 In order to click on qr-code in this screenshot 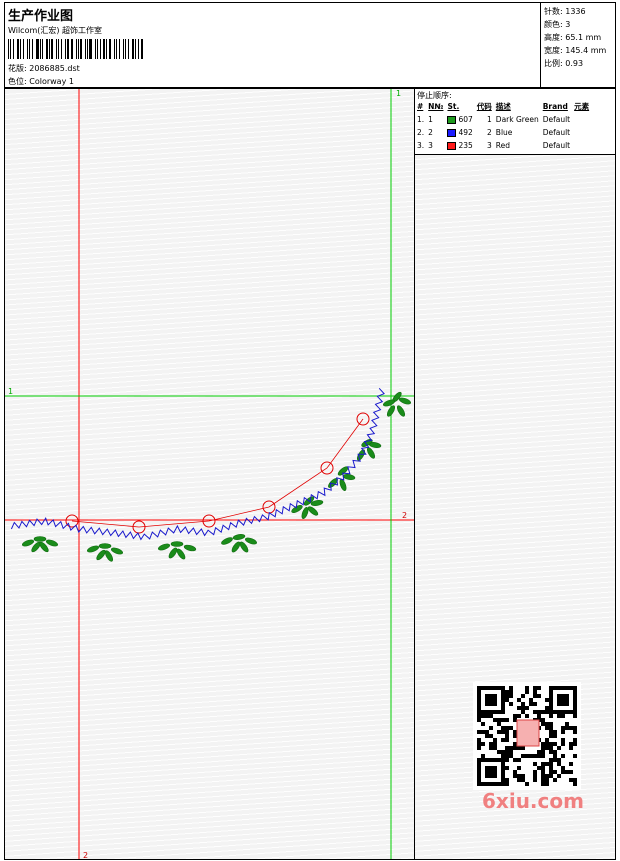, I will do `click(527, 736)`.